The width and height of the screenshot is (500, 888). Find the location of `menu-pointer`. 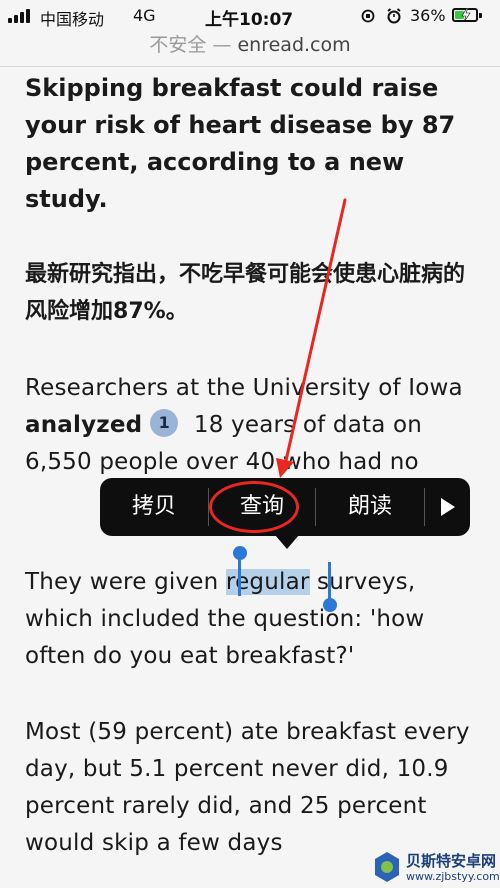

menu-pointer is located at coordinates (287, 542).